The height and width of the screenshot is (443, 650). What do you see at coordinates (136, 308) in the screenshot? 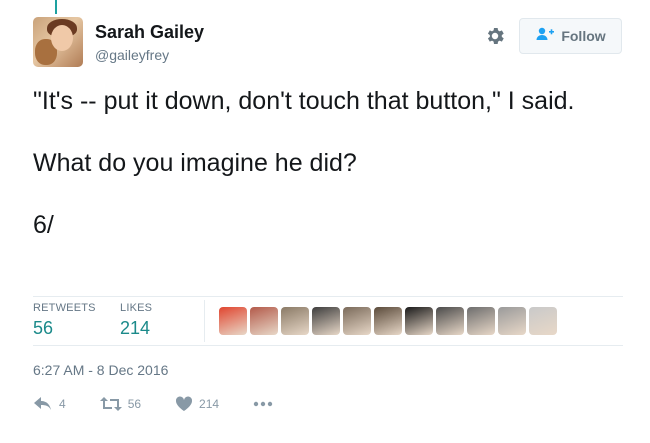
I see `likes-label: LIKES` at bounding box center [136, 308].